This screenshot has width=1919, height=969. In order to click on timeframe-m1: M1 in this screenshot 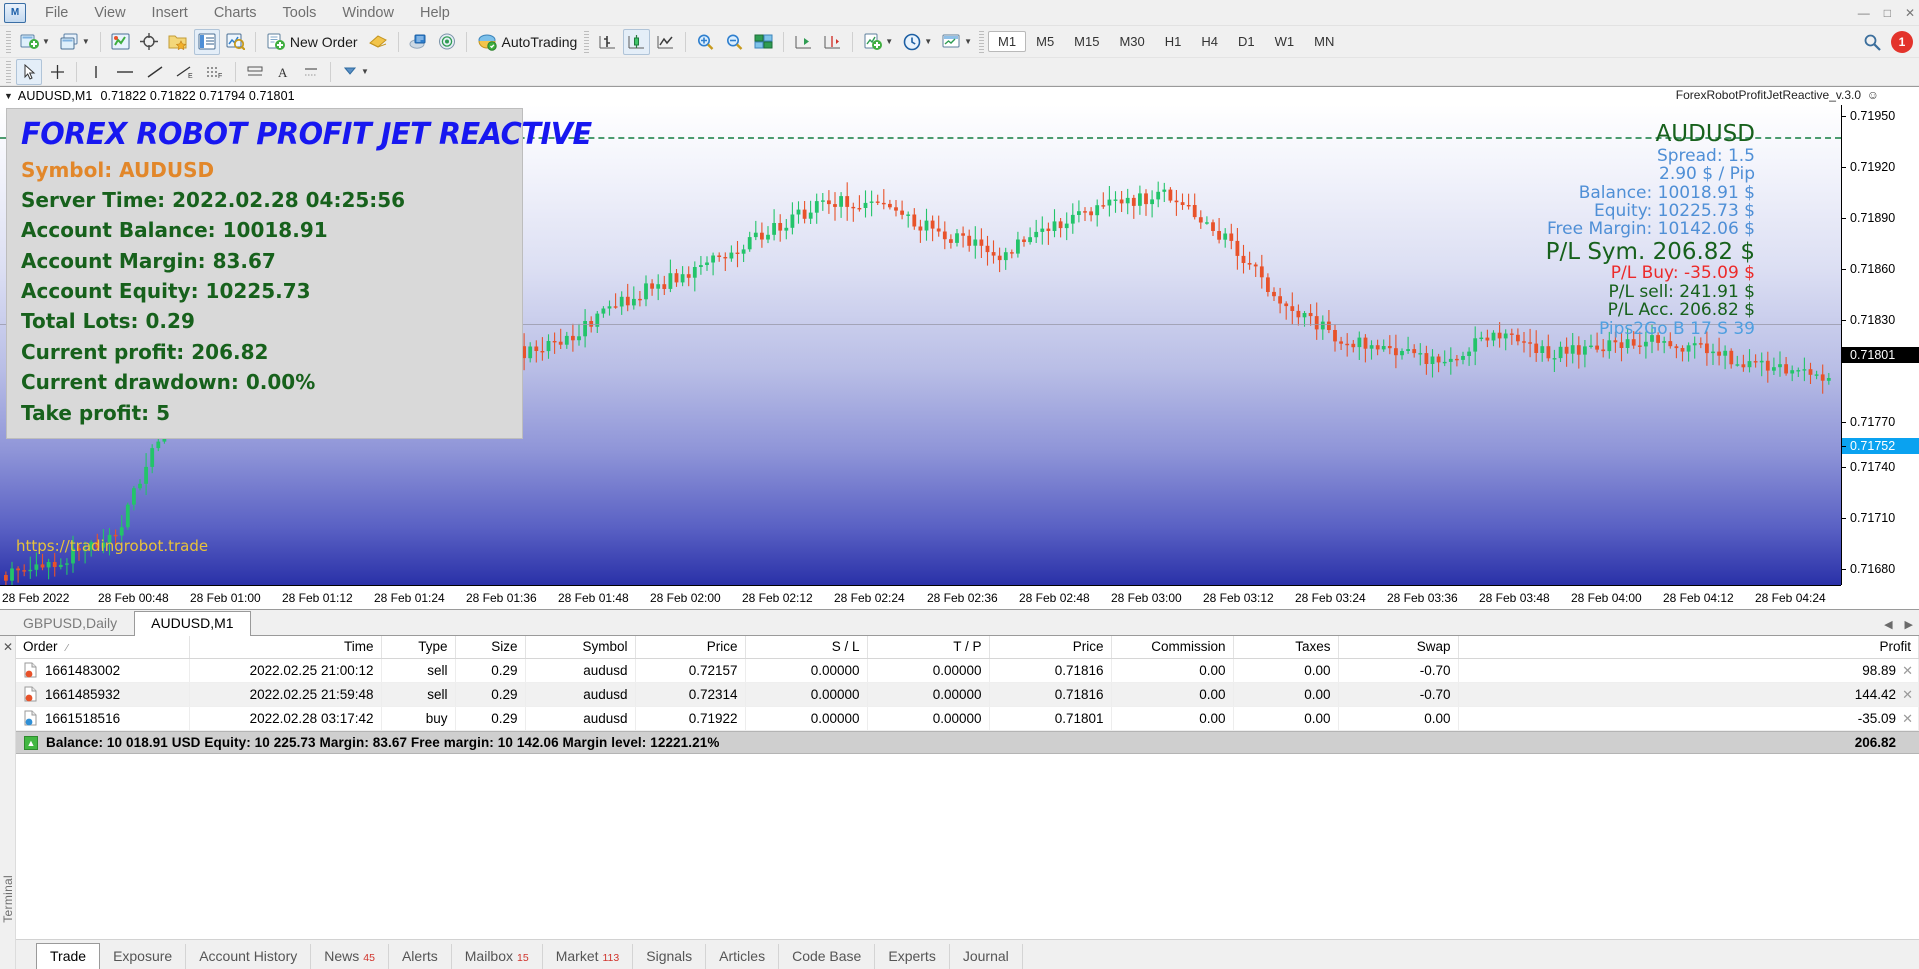, I will do `click(1007, 41)`.